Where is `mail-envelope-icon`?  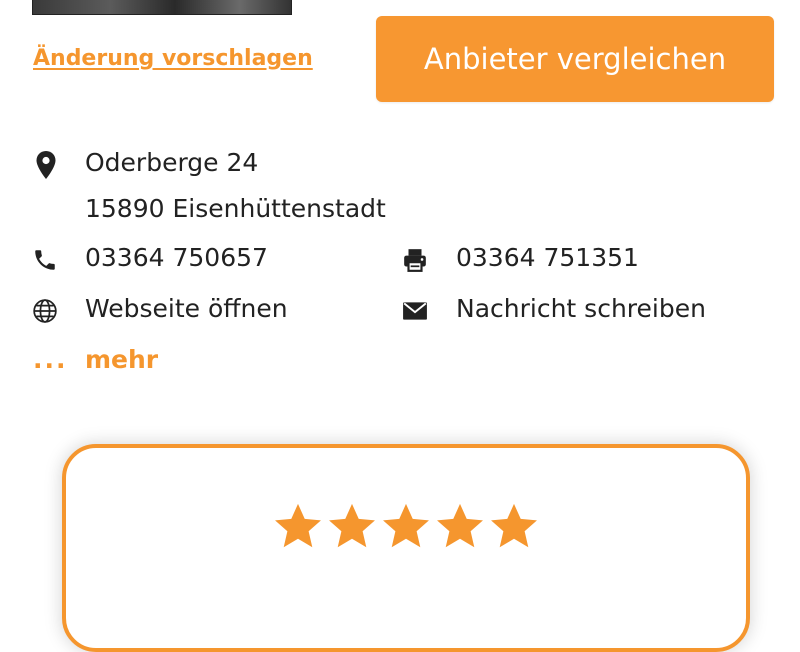 mail-envelope-icon is located at coordinates (415, 311).